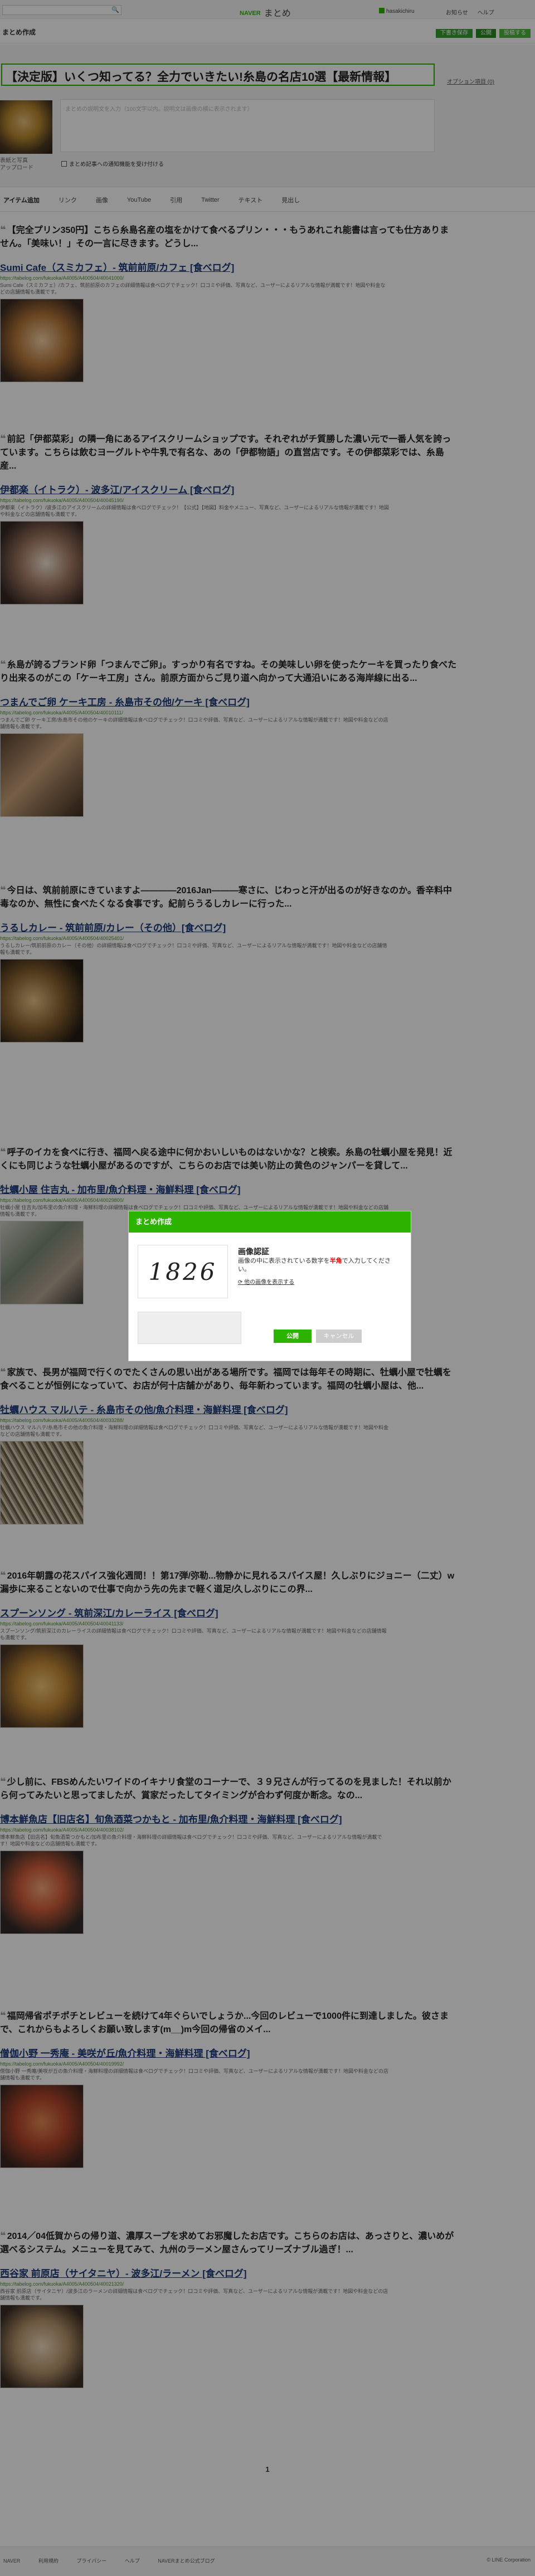 The image size is (535, 2576). I want to click on refresh-icon: ⟳, so click(241, 1282).